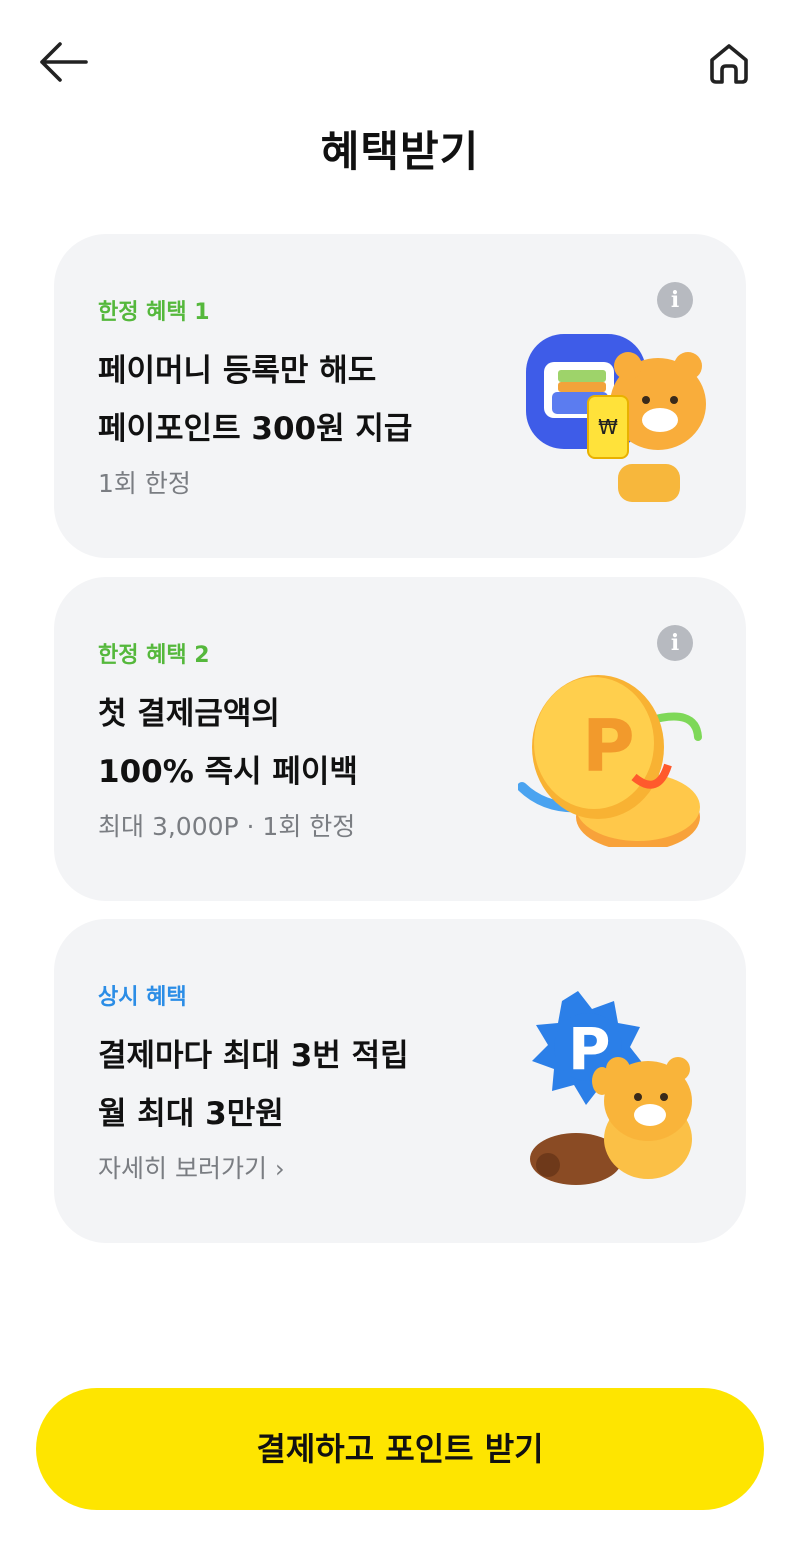  What do you see at coordinates (253, 1085) in the screenshot?
I see `benefit-headline: 결제마다 최대 3번 적립 월 최대 3만원` at bounding box center [253, 1085].